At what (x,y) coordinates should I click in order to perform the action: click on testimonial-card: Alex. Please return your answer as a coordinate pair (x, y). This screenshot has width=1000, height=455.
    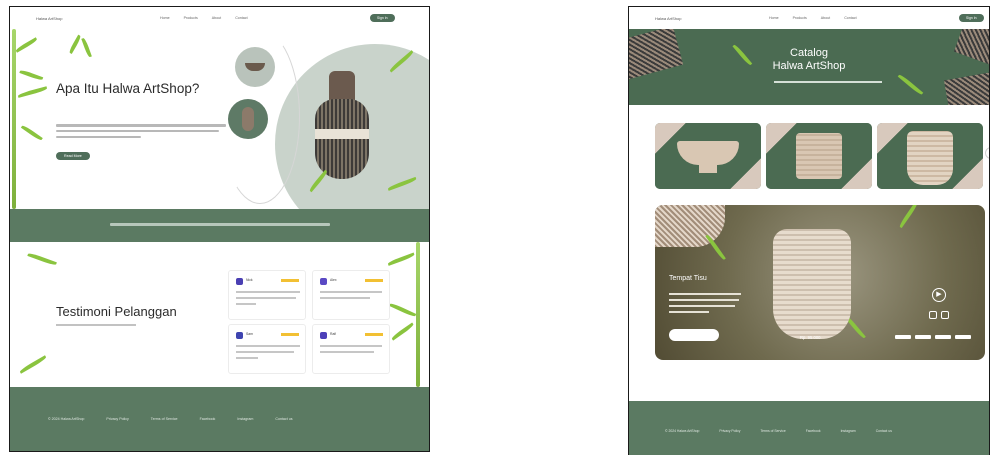
    Looking at the image, I should click on (351, 295).